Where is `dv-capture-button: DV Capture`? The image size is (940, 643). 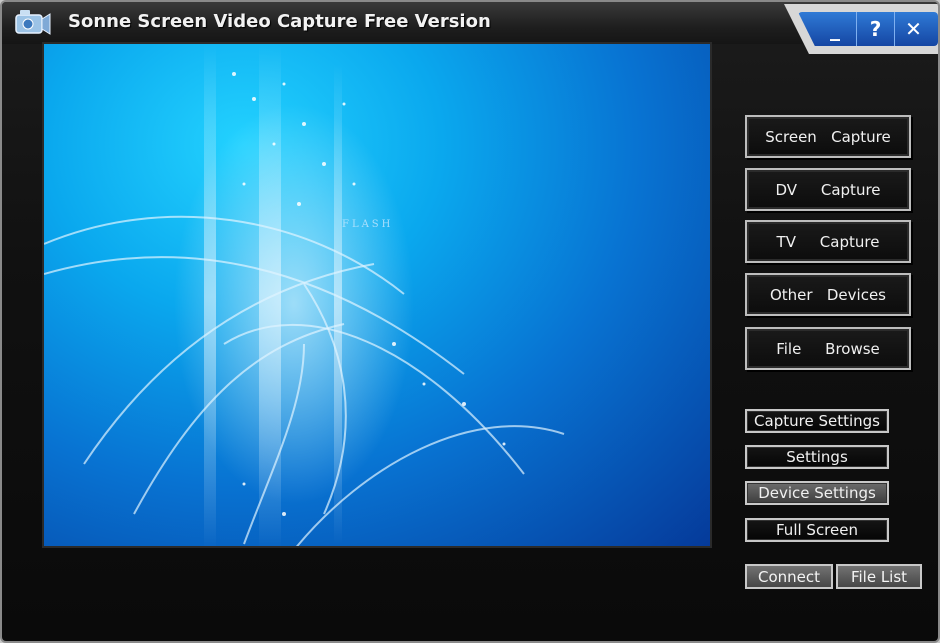
dv-capture-button: DV Capture is located at coordinates (828, 189).